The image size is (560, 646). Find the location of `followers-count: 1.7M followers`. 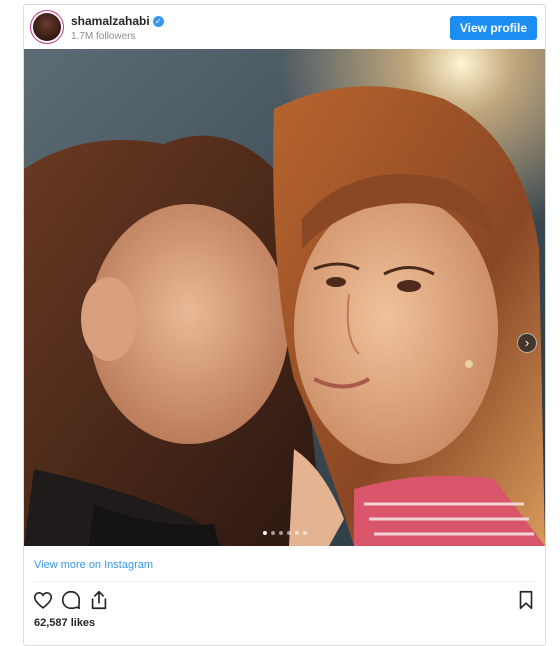

followers-count: 1.7M followers is located at coordinates (103, 36).